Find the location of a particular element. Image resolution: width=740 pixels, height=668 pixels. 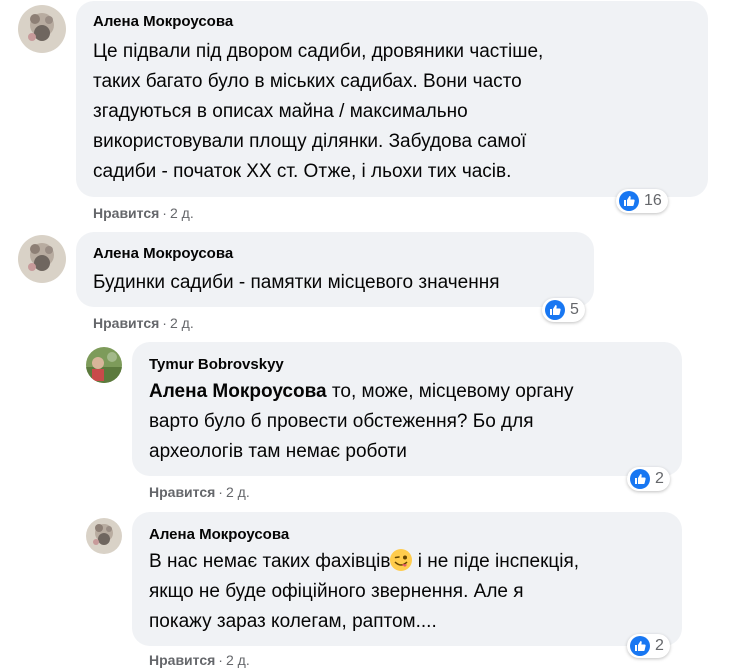

comment-author: Tymur Bobrovskyy is located at coordinates (216, 364).